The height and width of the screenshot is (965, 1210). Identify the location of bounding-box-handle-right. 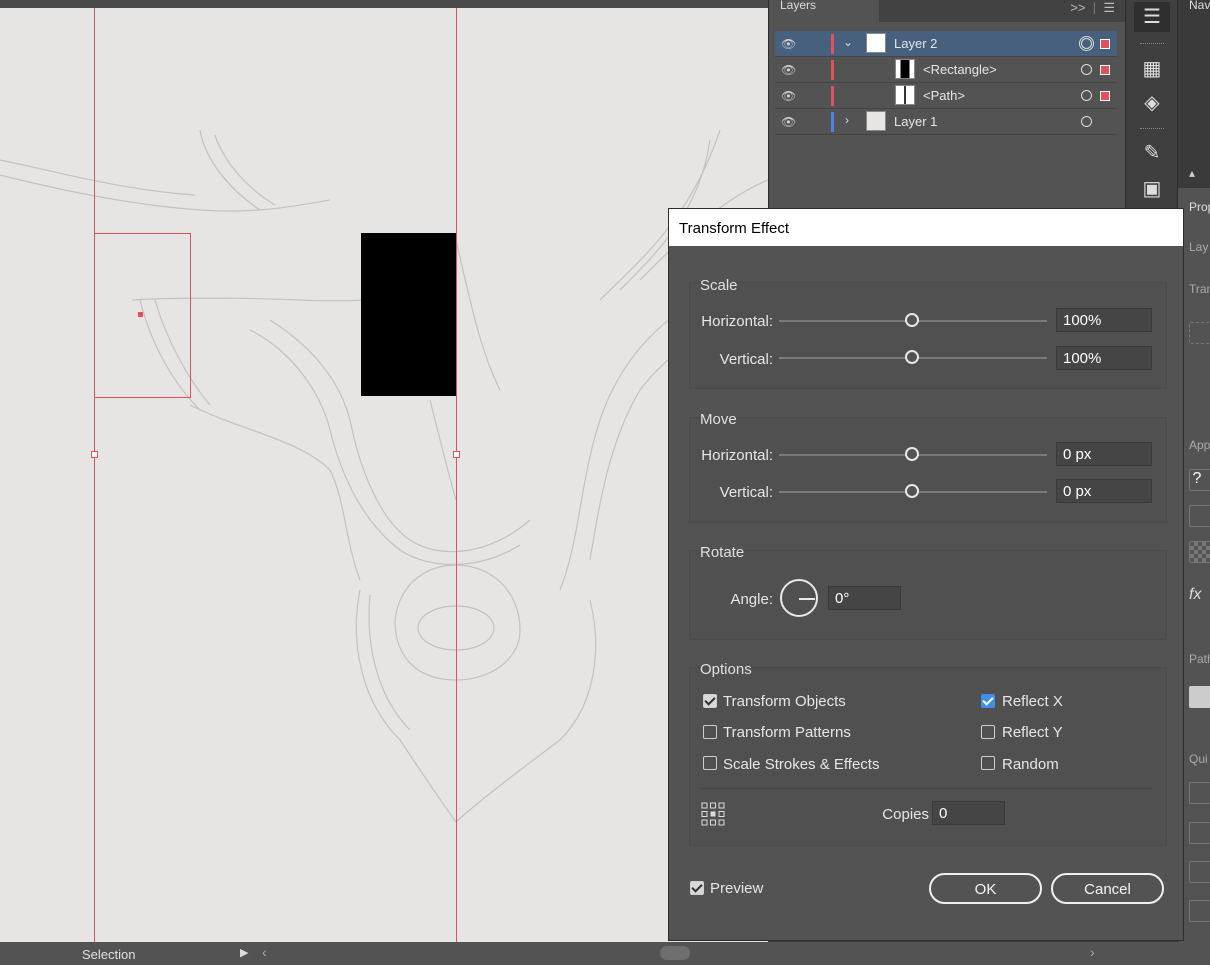
(456, 454).